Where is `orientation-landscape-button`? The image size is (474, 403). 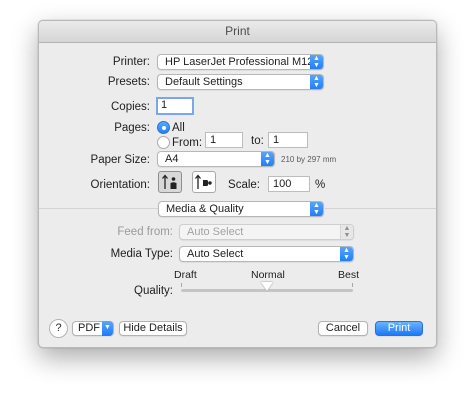
orientation-landscape-button is located at coordinates (204, 182).